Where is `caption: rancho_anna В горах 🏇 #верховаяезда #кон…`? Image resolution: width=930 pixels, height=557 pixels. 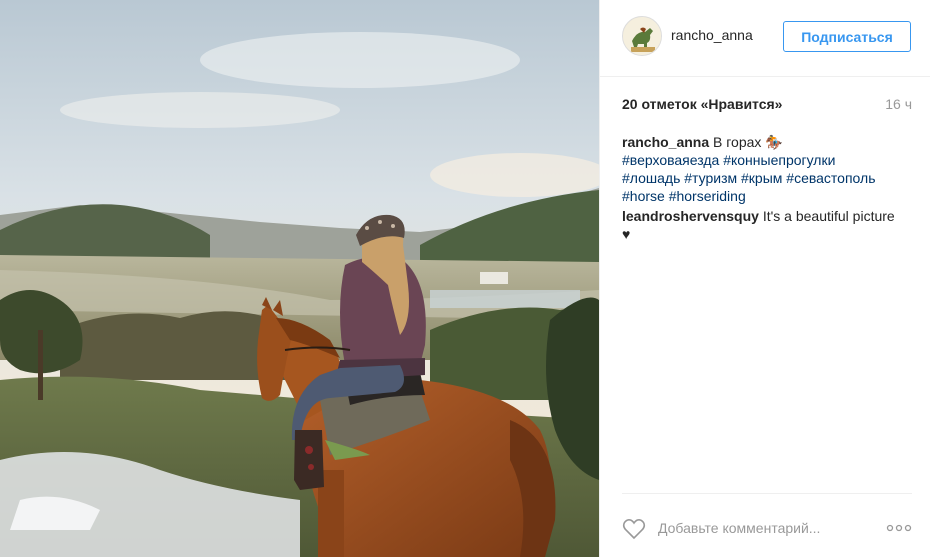 caption: rancho_anna В горах 🏇 #верховаяезда #кон… is located at coordinates (767, 169).